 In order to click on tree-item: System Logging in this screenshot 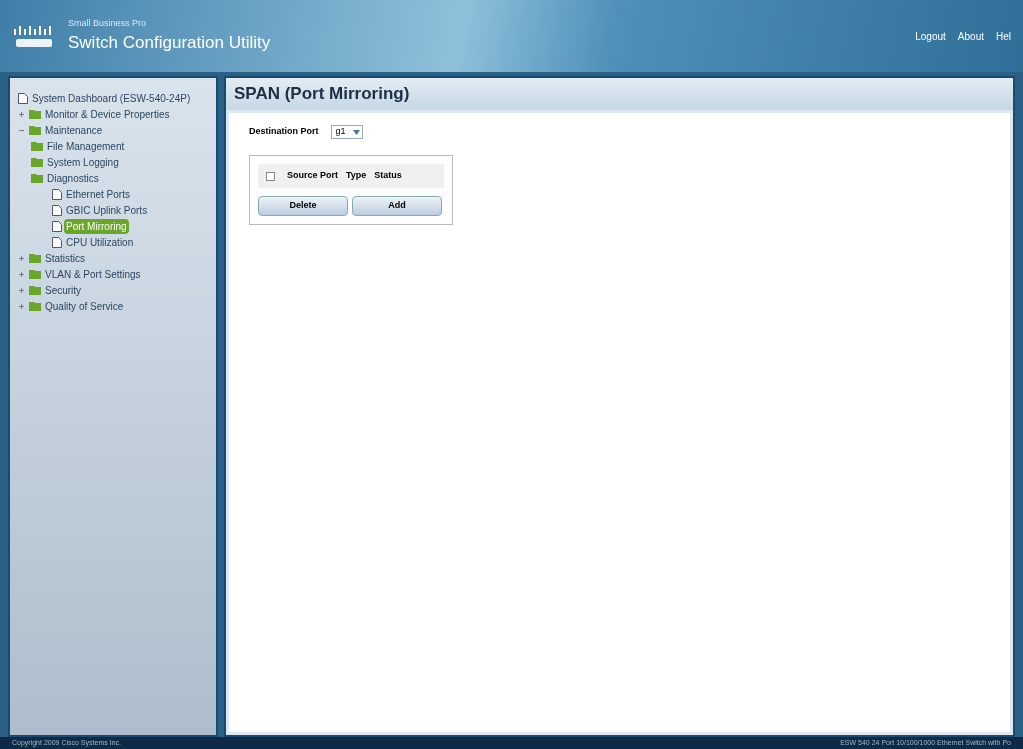, I will do `click(83, 162)`.